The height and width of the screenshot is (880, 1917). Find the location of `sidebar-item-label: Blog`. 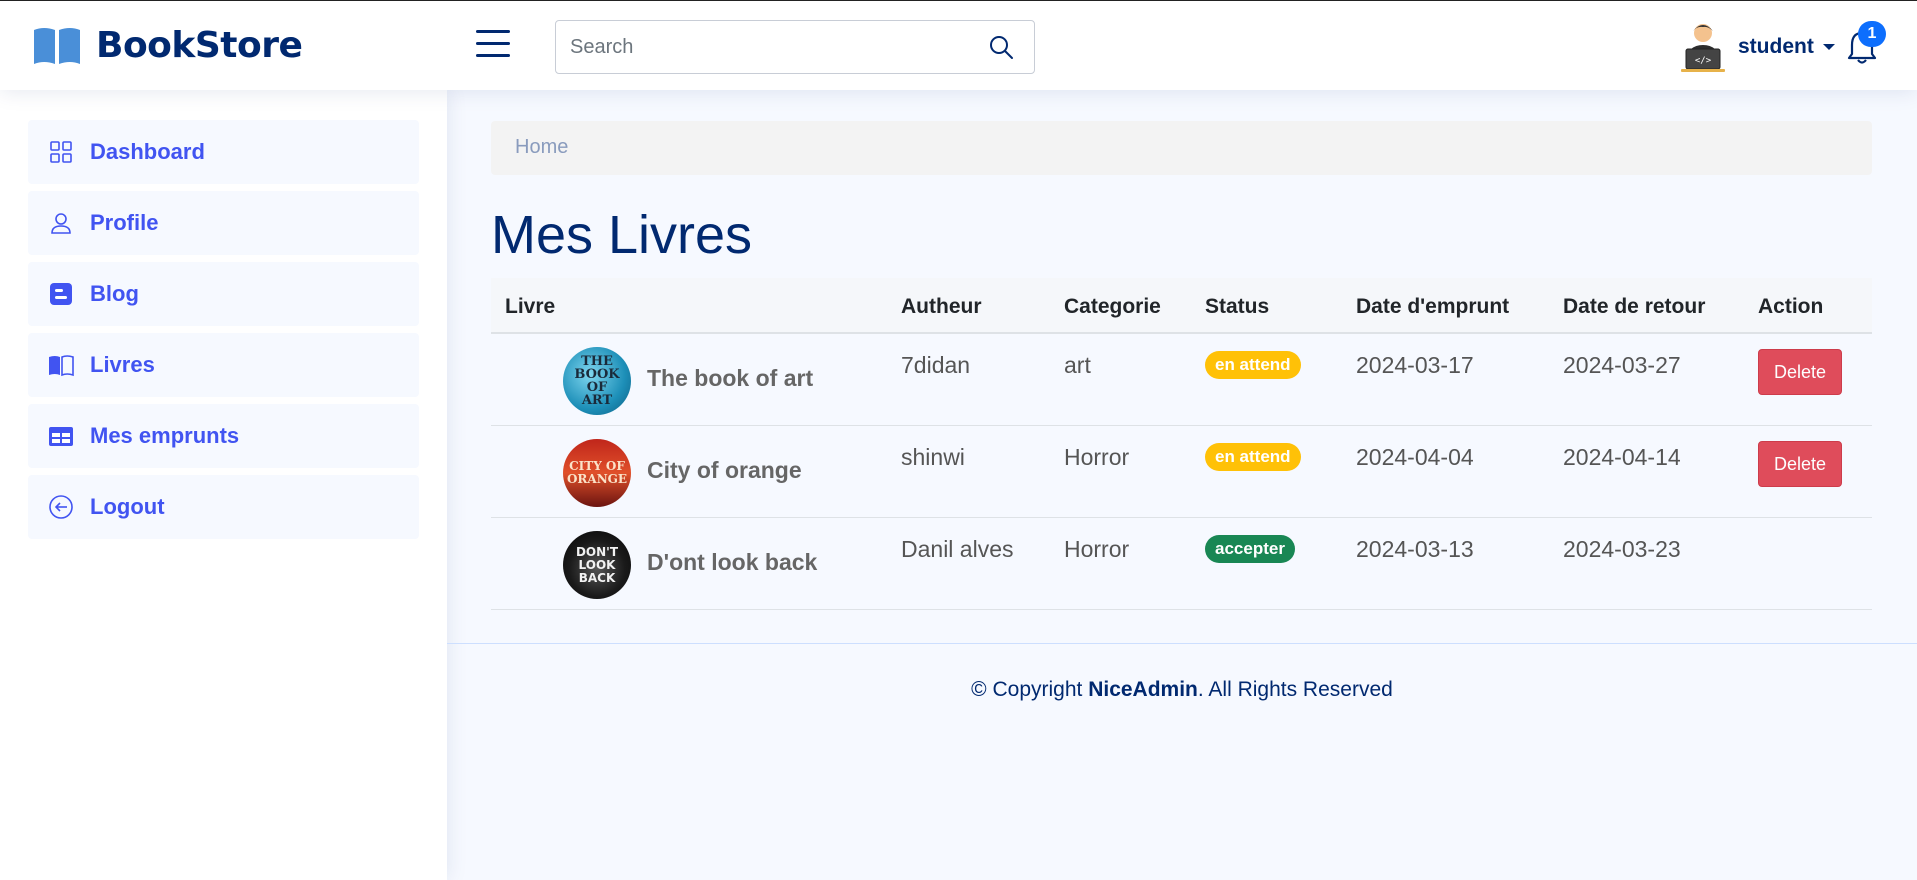

sidebar-item-label: Blog is located at coordinates (114, 293).